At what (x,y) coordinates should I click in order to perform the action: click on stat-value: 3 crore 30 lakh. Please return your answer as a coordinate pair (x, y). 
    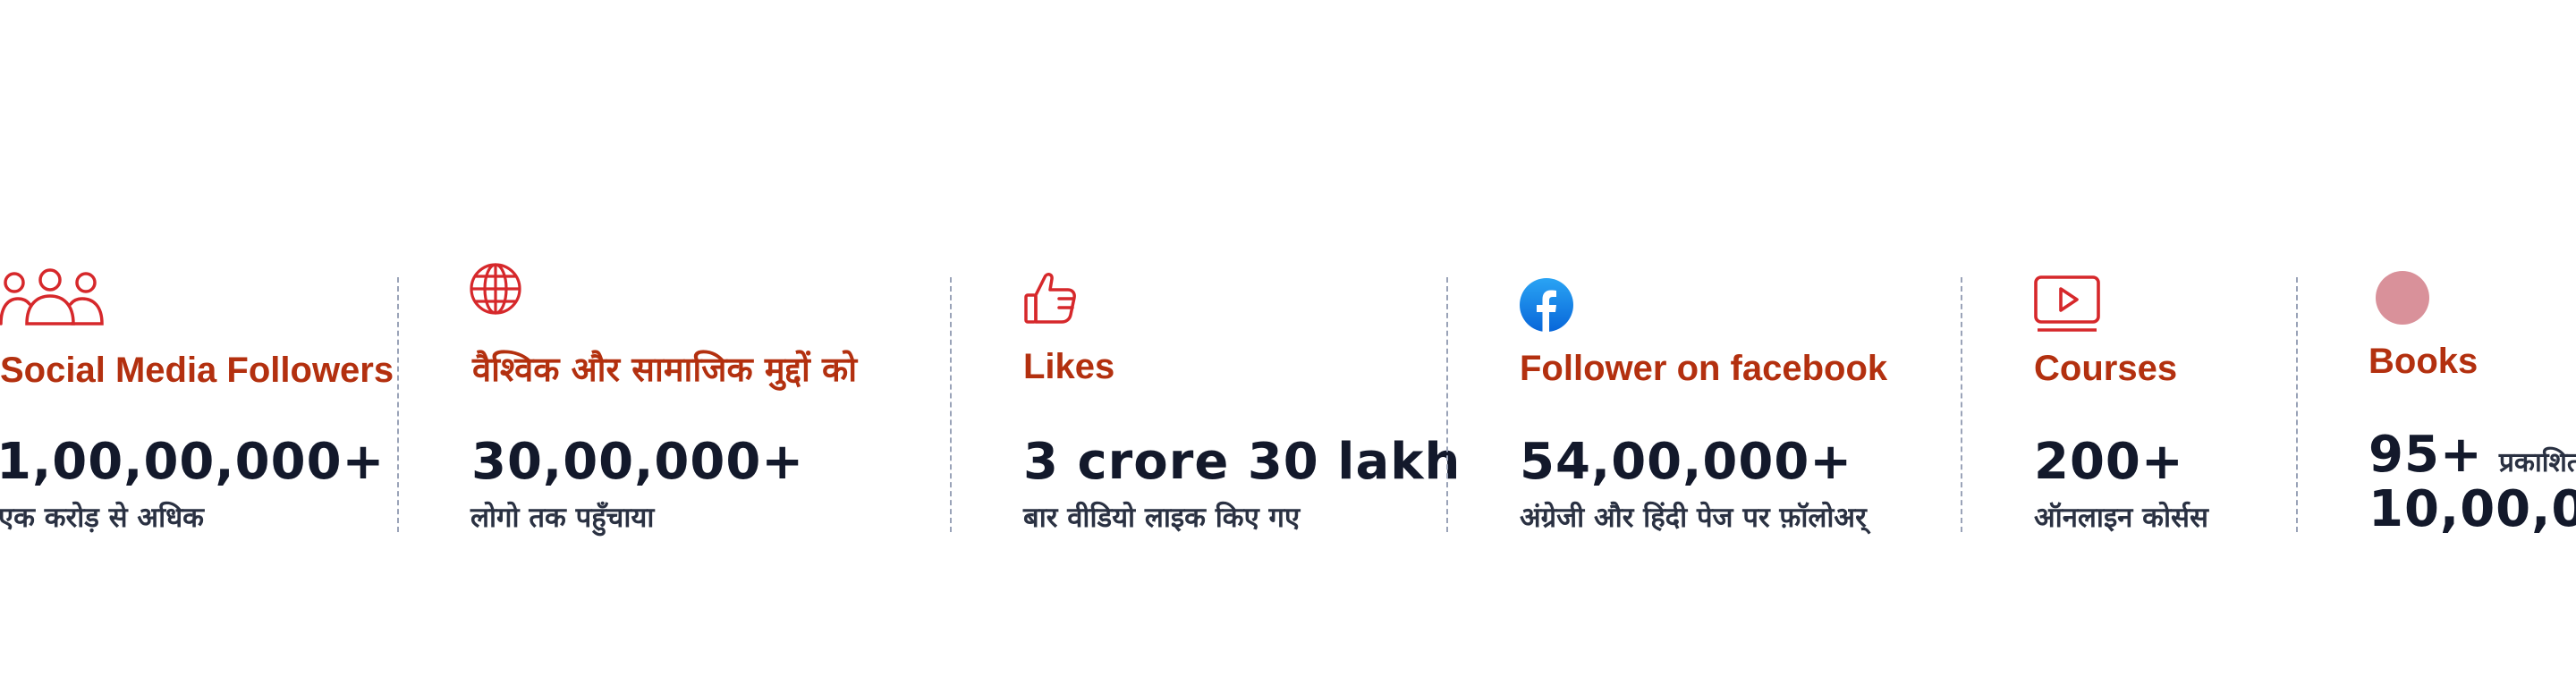
    Looking at the image, I should click on (1242, 462).